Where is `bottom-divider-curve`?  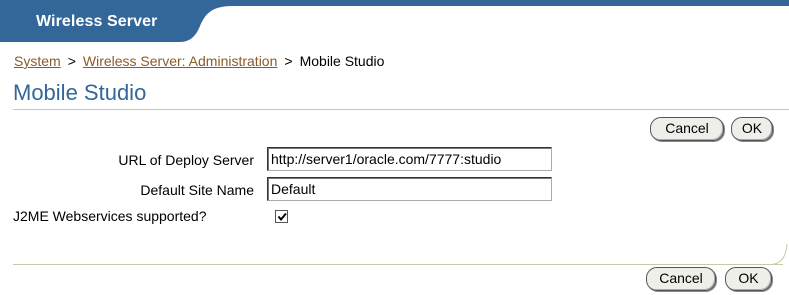 bottom-divider-curve is located at coordinates (779, 254).